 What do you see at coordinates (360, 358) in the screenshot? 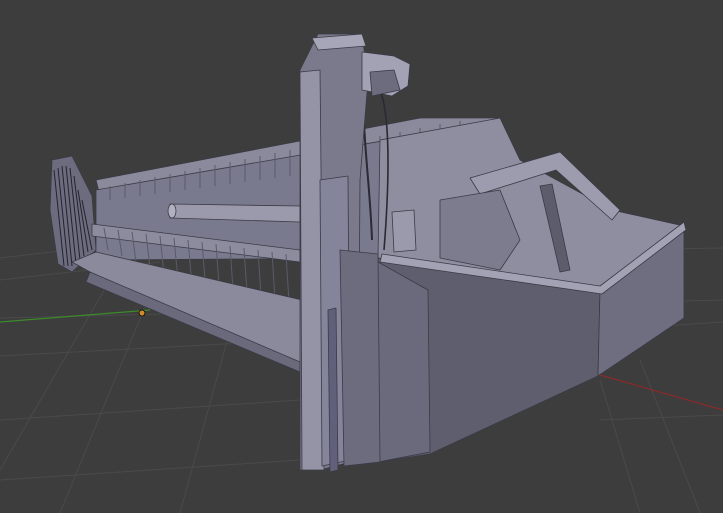
I see `column-lower-panel` at bounding box center [360, 358].